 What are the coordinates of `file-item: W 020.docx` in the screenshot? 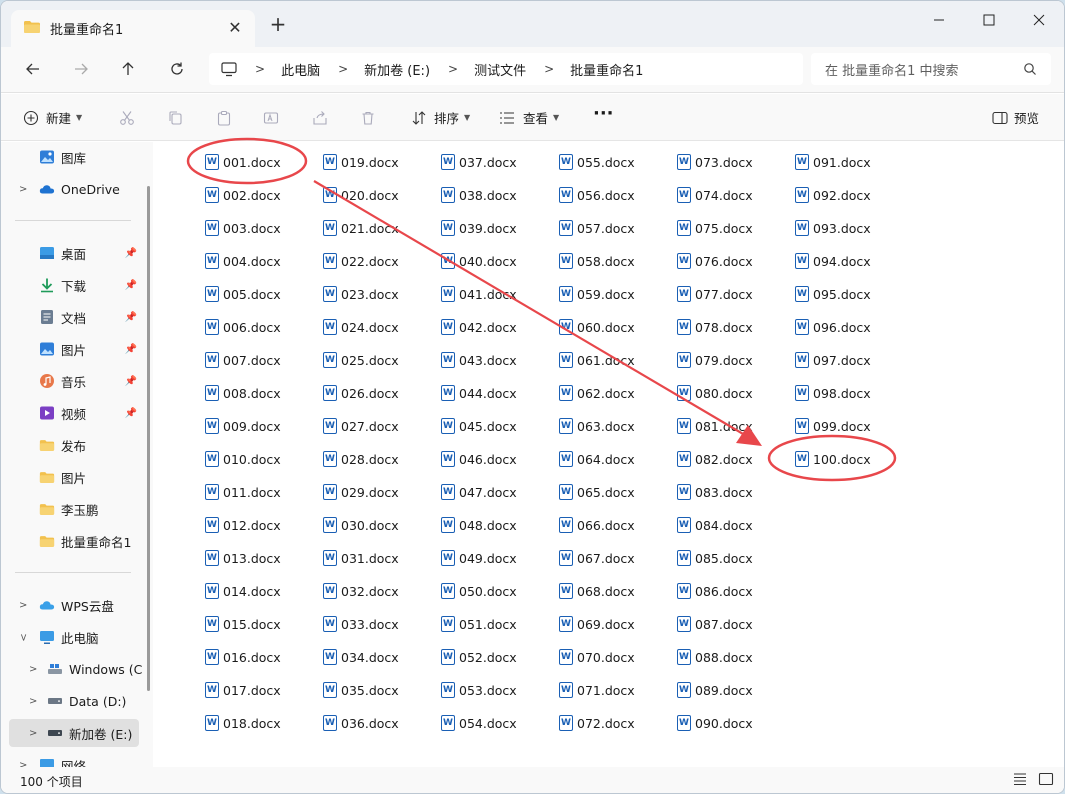 It's located at (361, 195).